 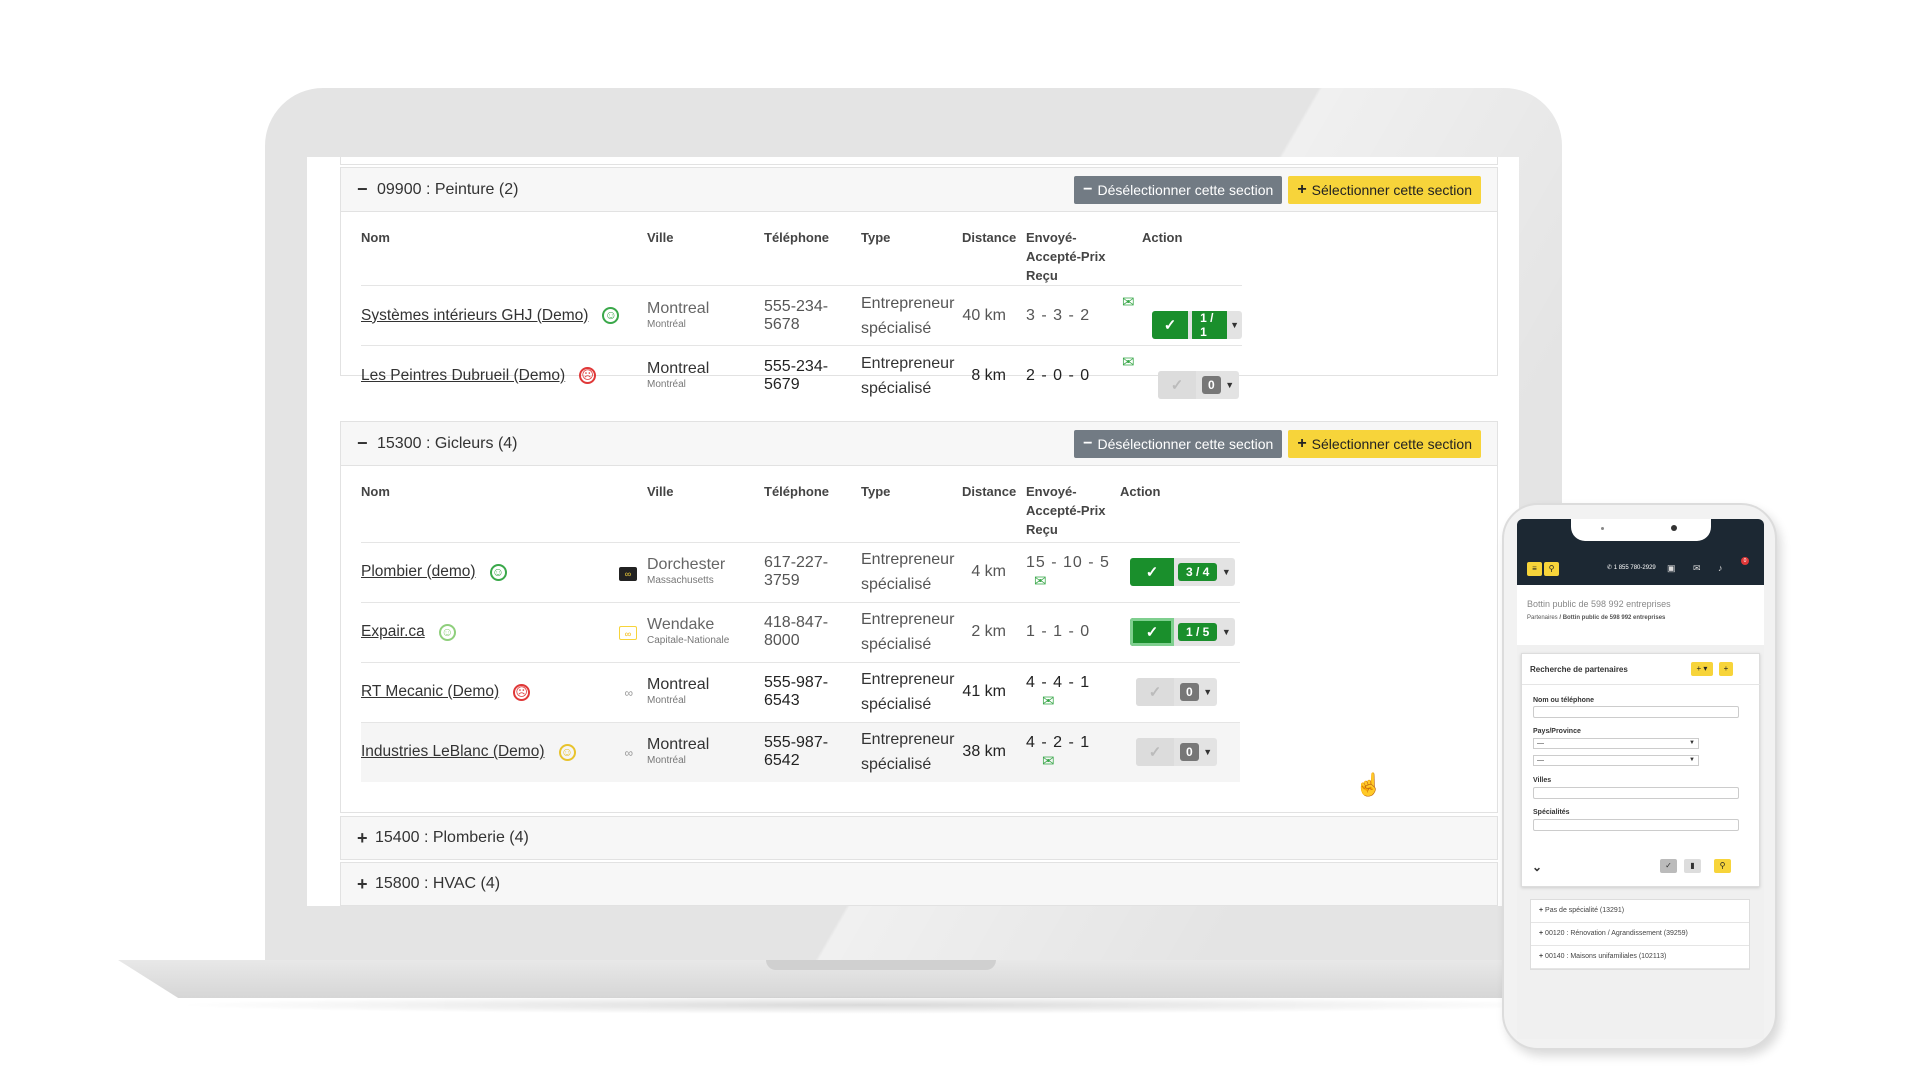 What do you see at coordinates (1668, 866) in the screenshot?
I see `check-button: ✓` at bounding box center [1668, 866].